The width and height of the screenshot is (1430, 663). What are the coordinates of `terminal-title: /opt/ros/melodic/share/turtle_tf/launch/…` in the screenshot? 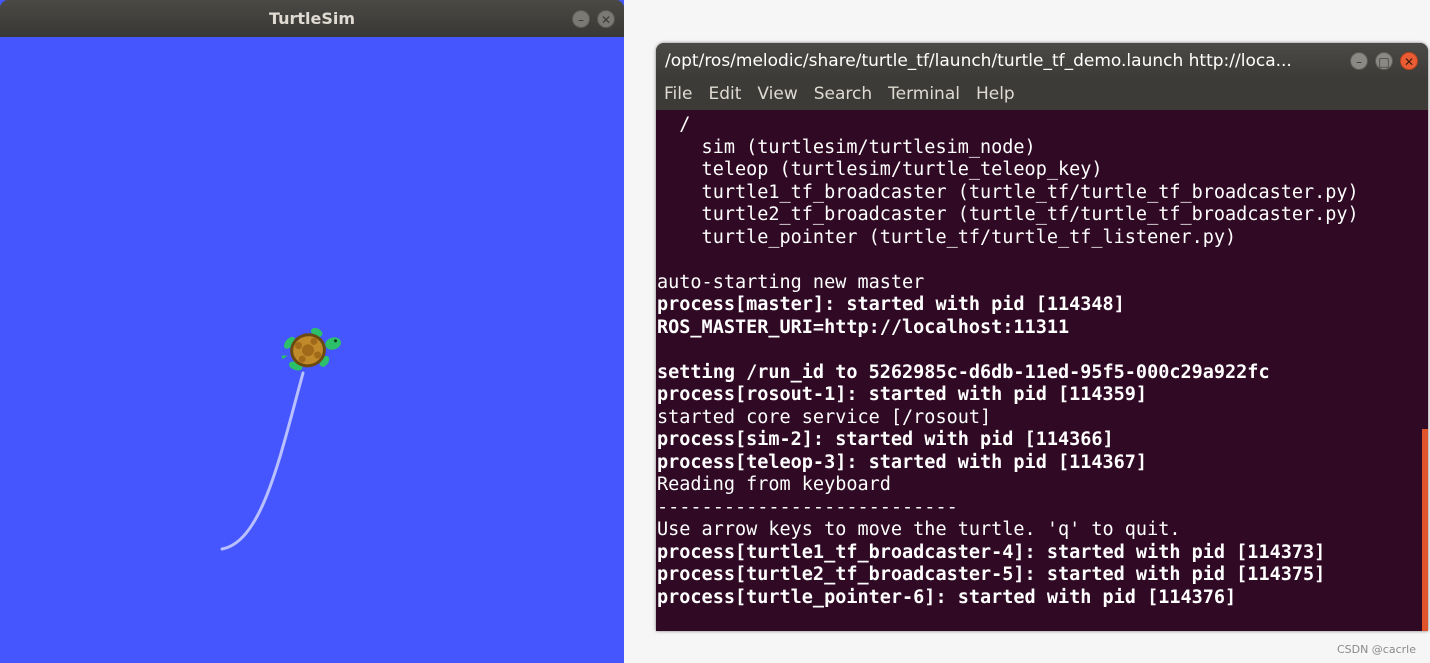 It's located at (978, 61).